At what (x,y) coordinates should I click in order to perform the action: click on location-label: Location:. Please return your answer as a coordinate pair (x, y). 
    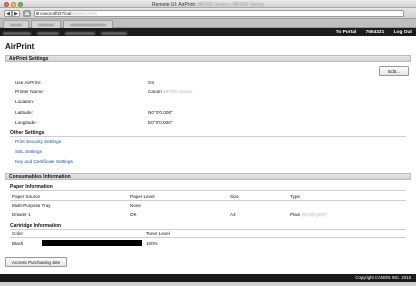
    Looking at the image, I should click on (25, 101).